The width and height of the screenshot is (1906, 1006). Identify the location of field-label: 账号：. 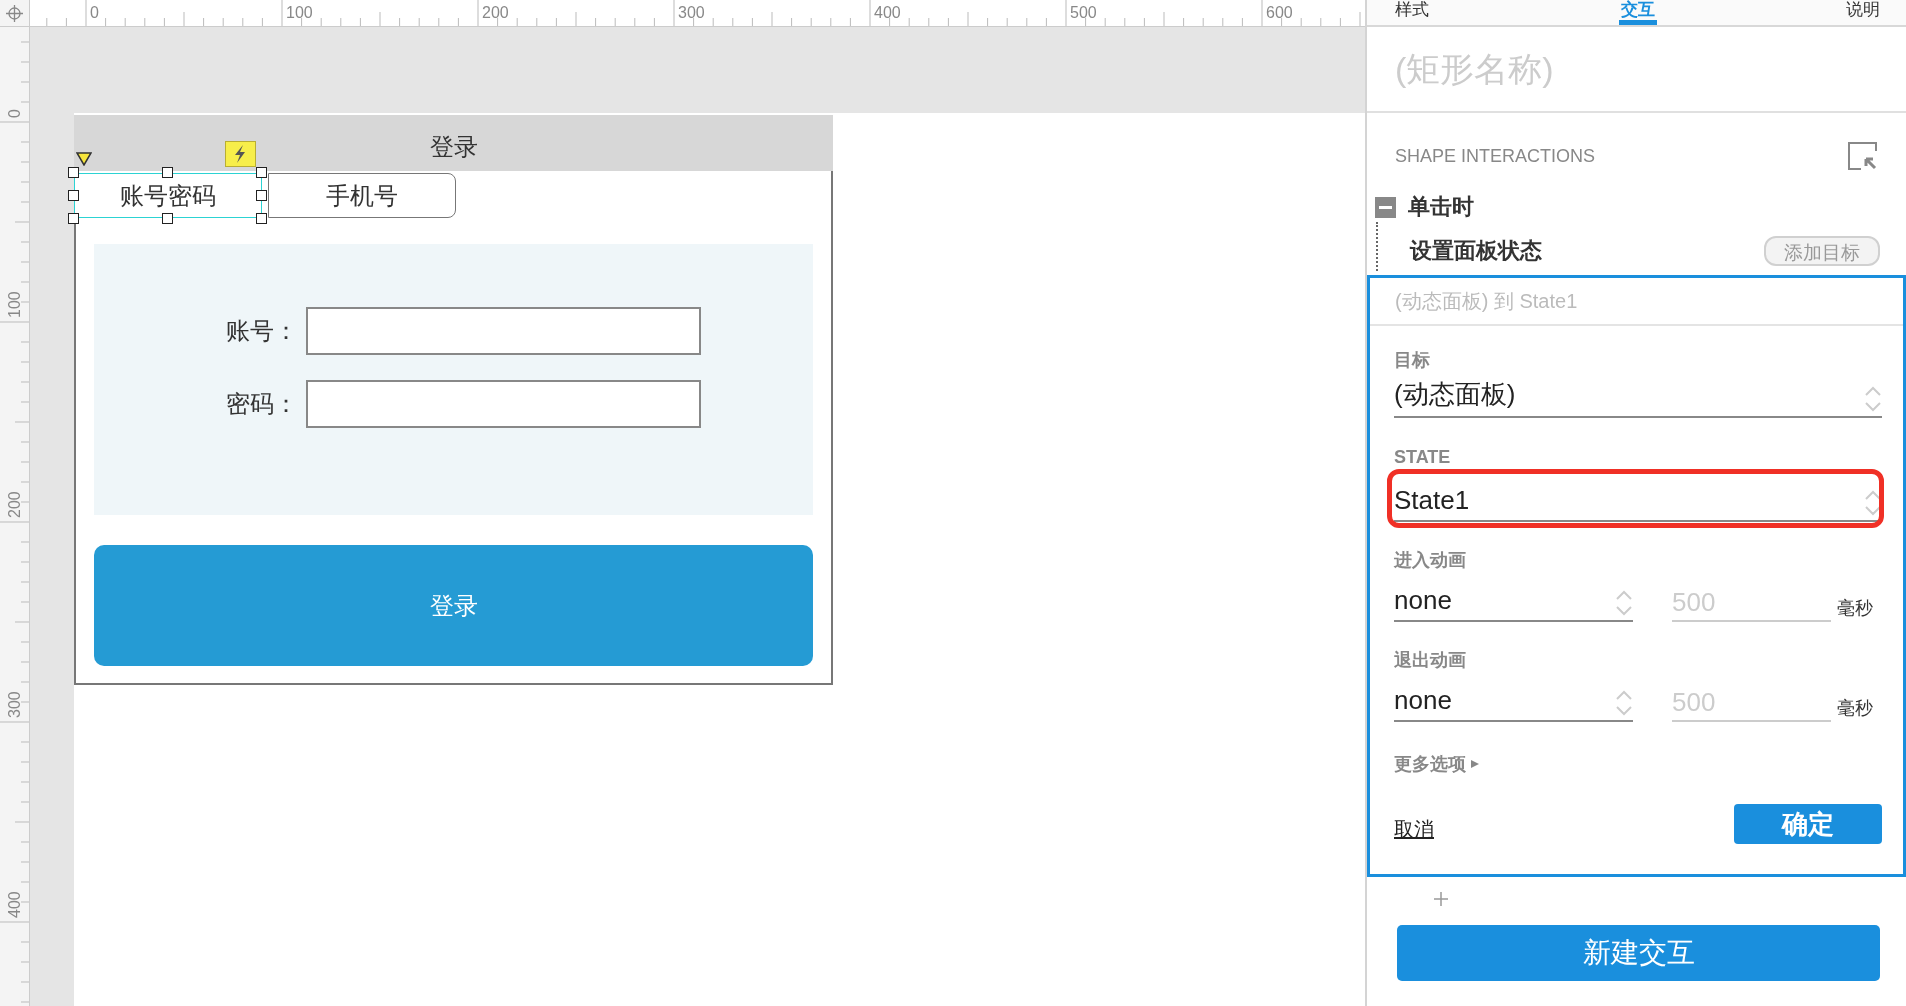
(261, 331).